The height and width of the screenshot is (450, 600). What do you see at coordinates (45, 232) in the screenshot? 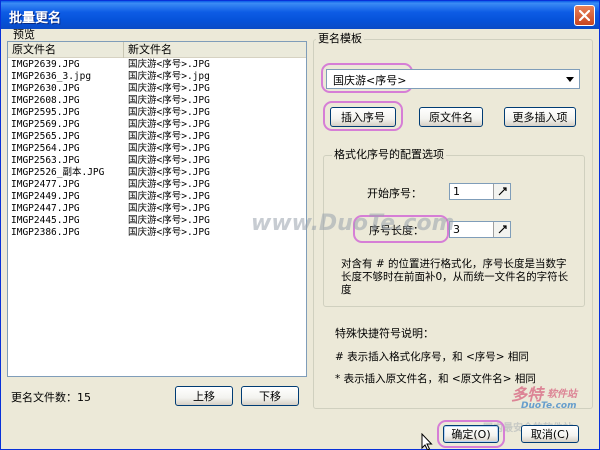
I see `original-name-cell: IMGP2386.JPG` at bounding box center [45, 232].